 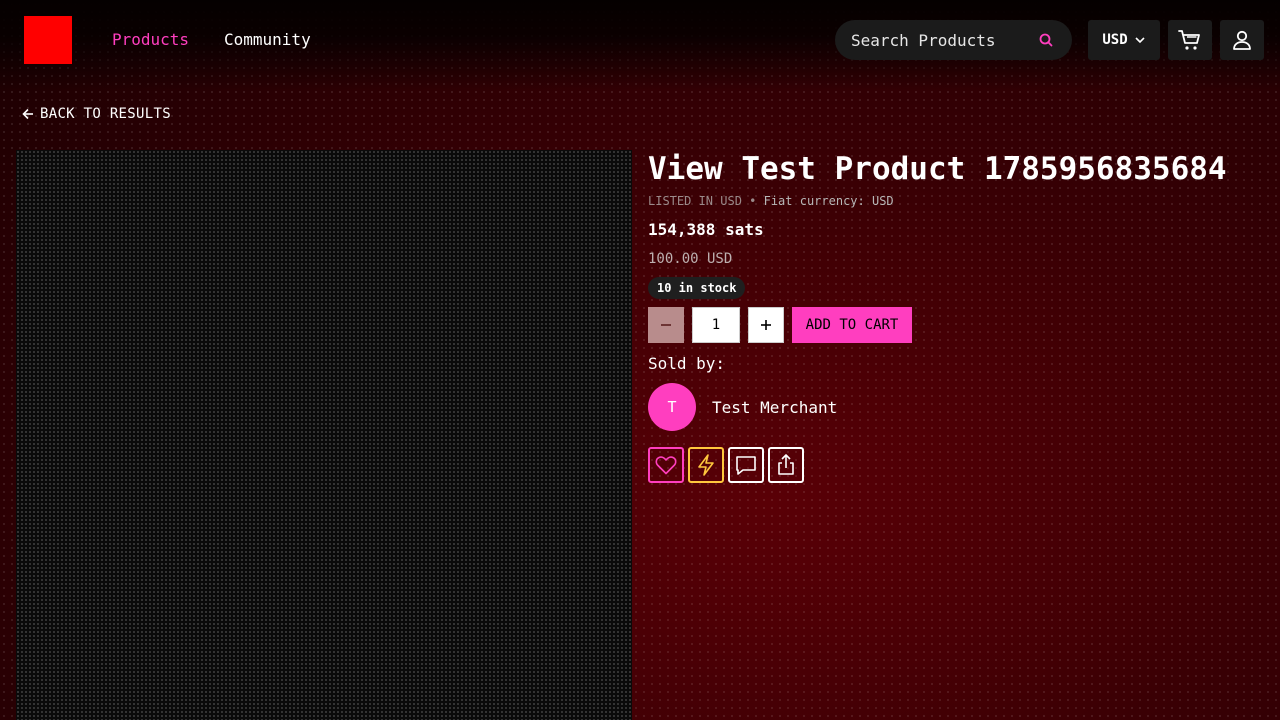 I want to click on arrow-left-icon, so click(x=27, y=114).